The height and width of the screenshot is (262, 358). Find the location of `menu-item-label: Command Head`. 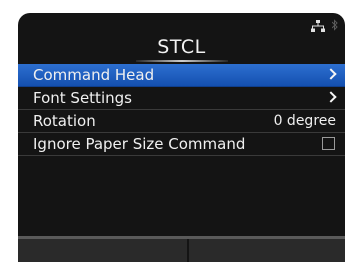

menu-item-label: Command Head is located at coordinates (94, 75).